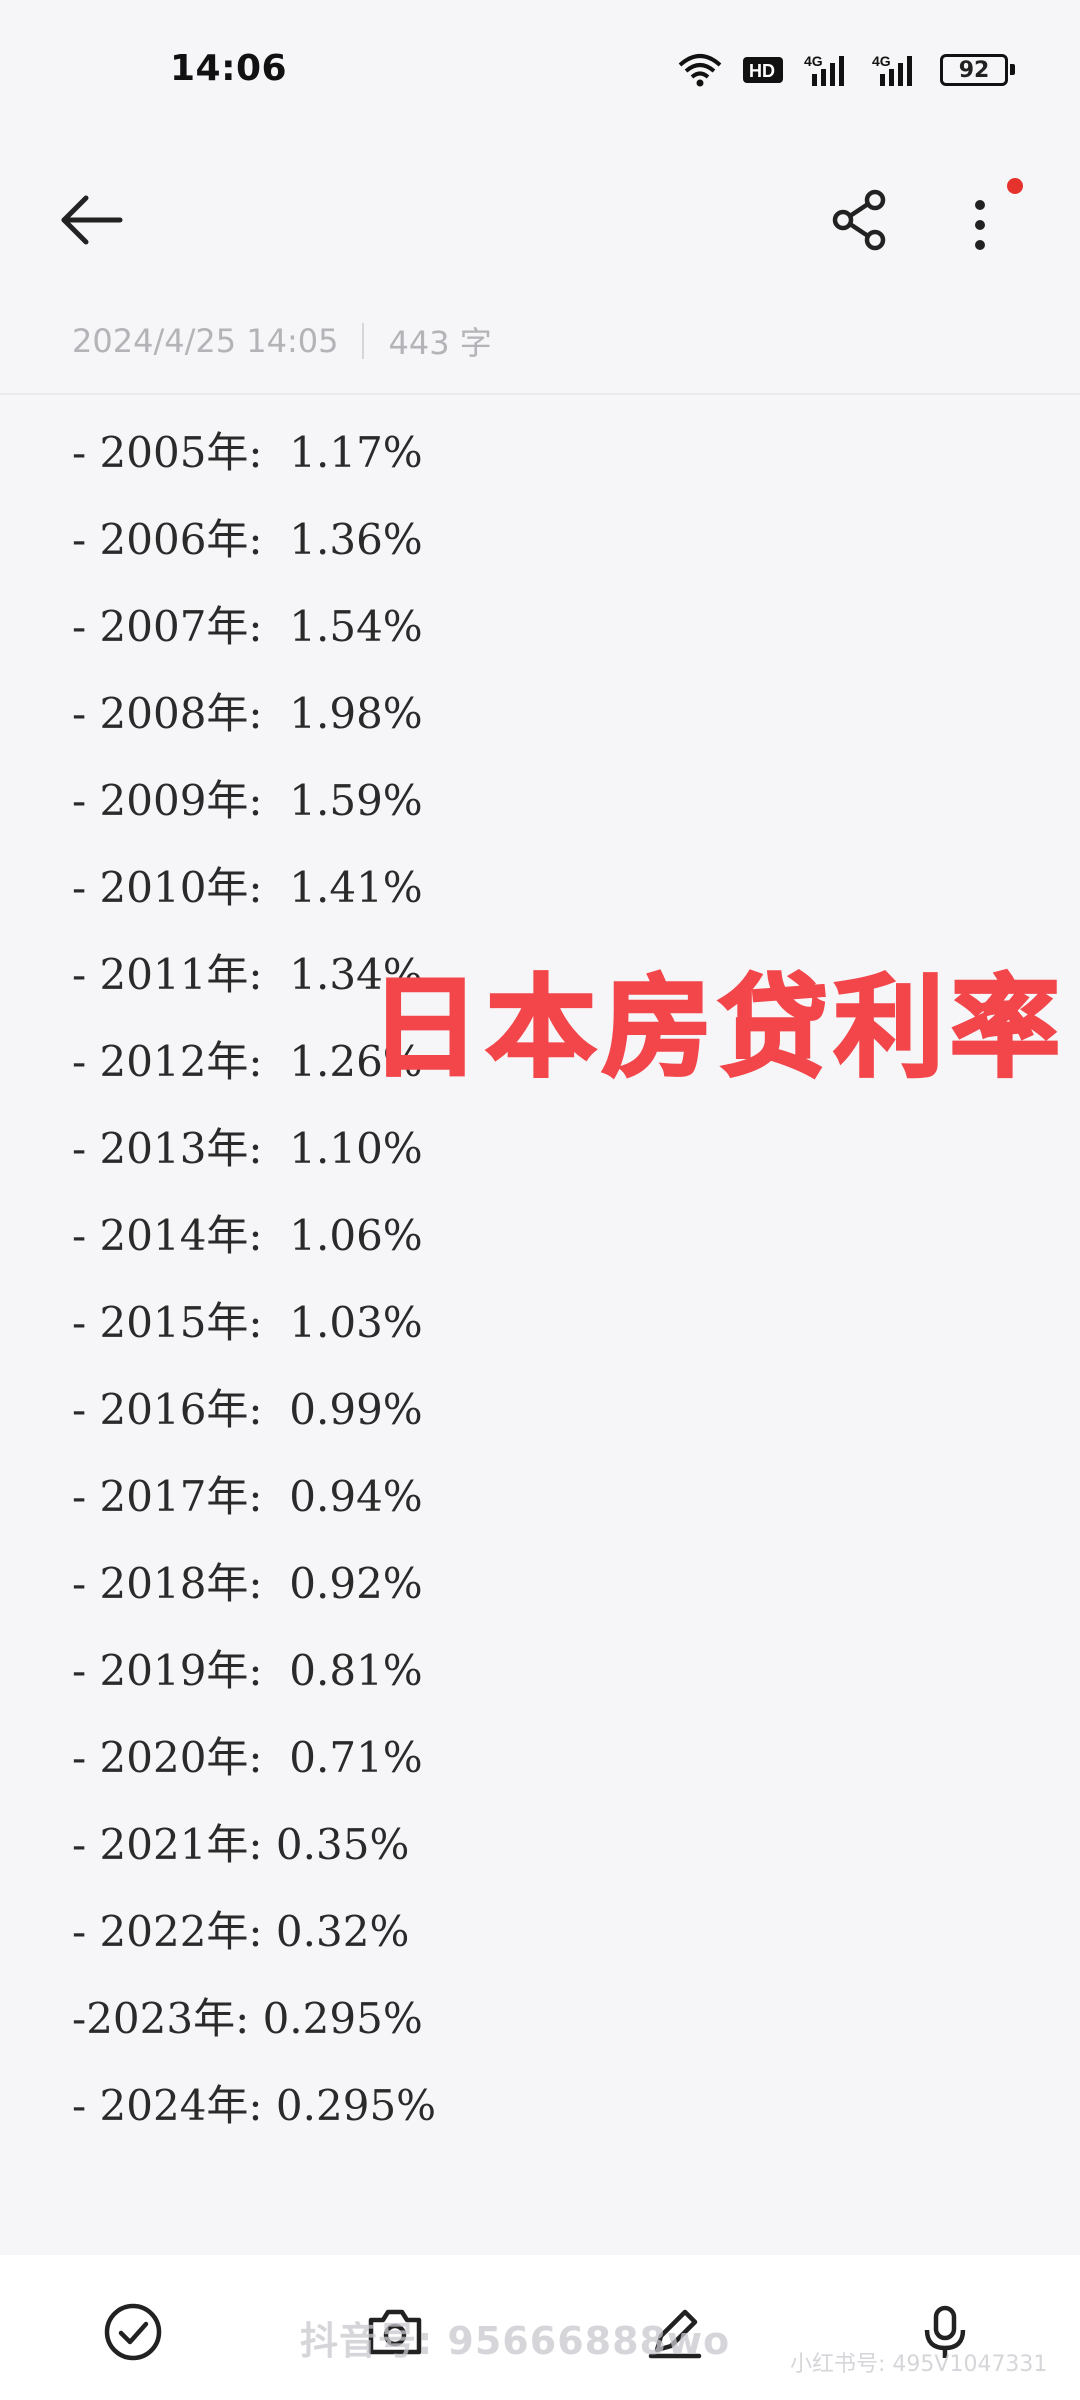 This screenshot has width=1080, height=2400. I want to click on signal-icon-sim1: 4G, so click(828, 70).